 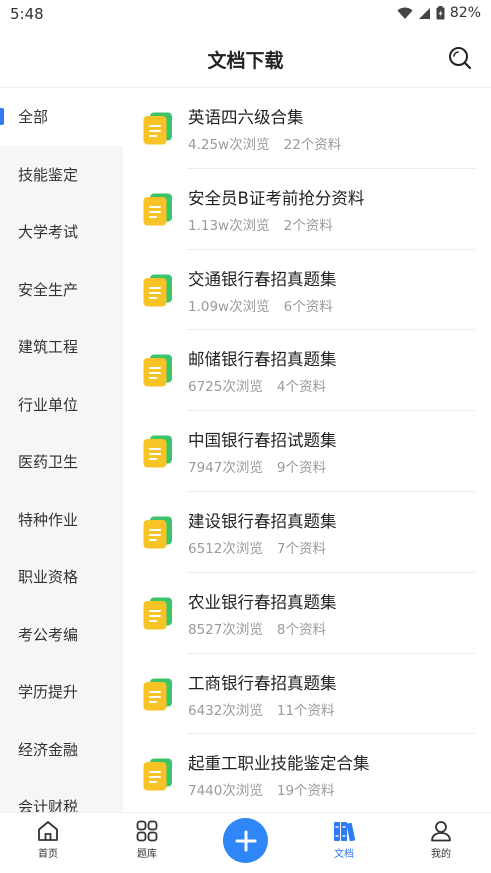 I want to click on status-icons: 82%, so click(x=439, y=13).